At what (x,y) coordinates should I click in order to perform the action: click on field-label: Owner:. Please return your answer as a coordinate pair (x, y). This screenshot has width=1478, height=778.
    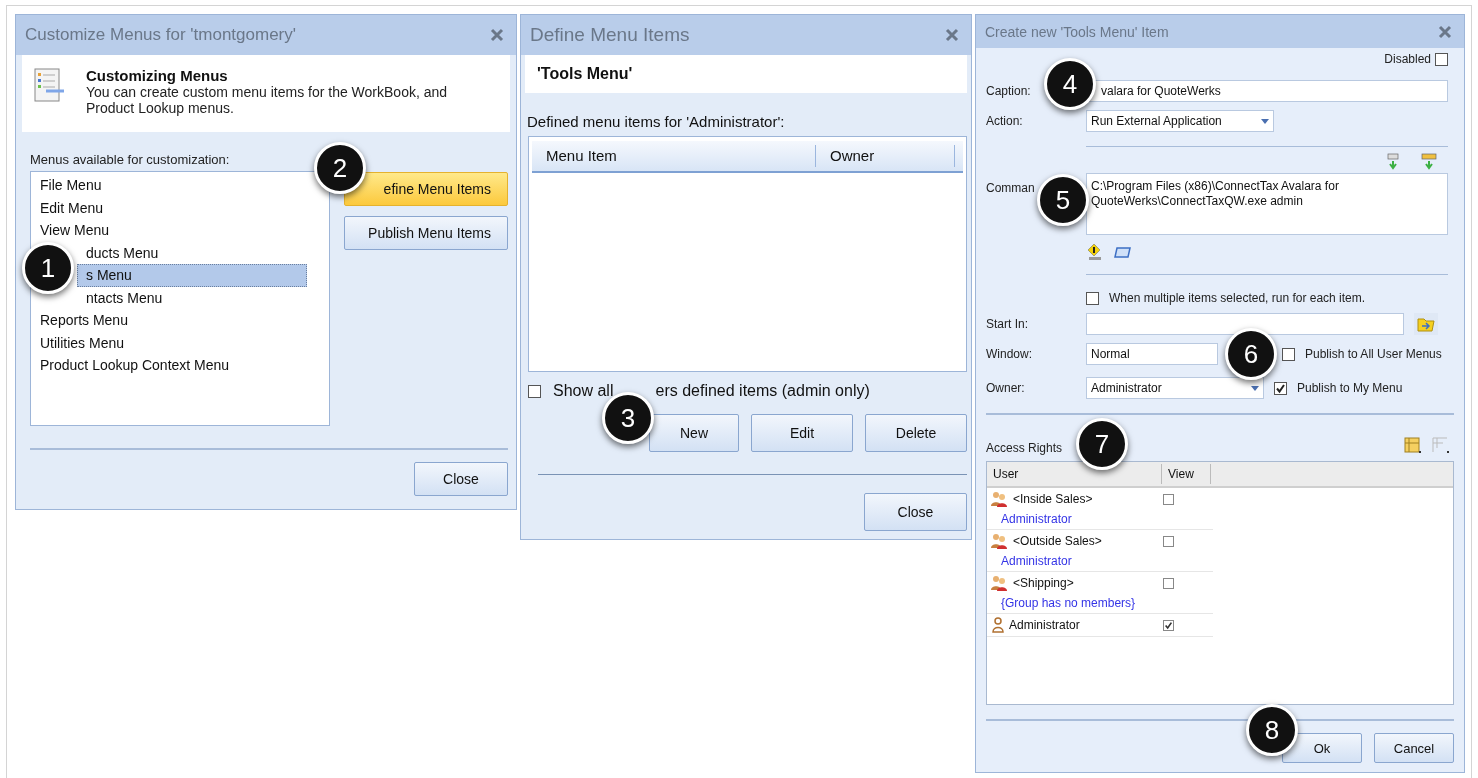
    Looking at the image, I should click on (1006, 388).